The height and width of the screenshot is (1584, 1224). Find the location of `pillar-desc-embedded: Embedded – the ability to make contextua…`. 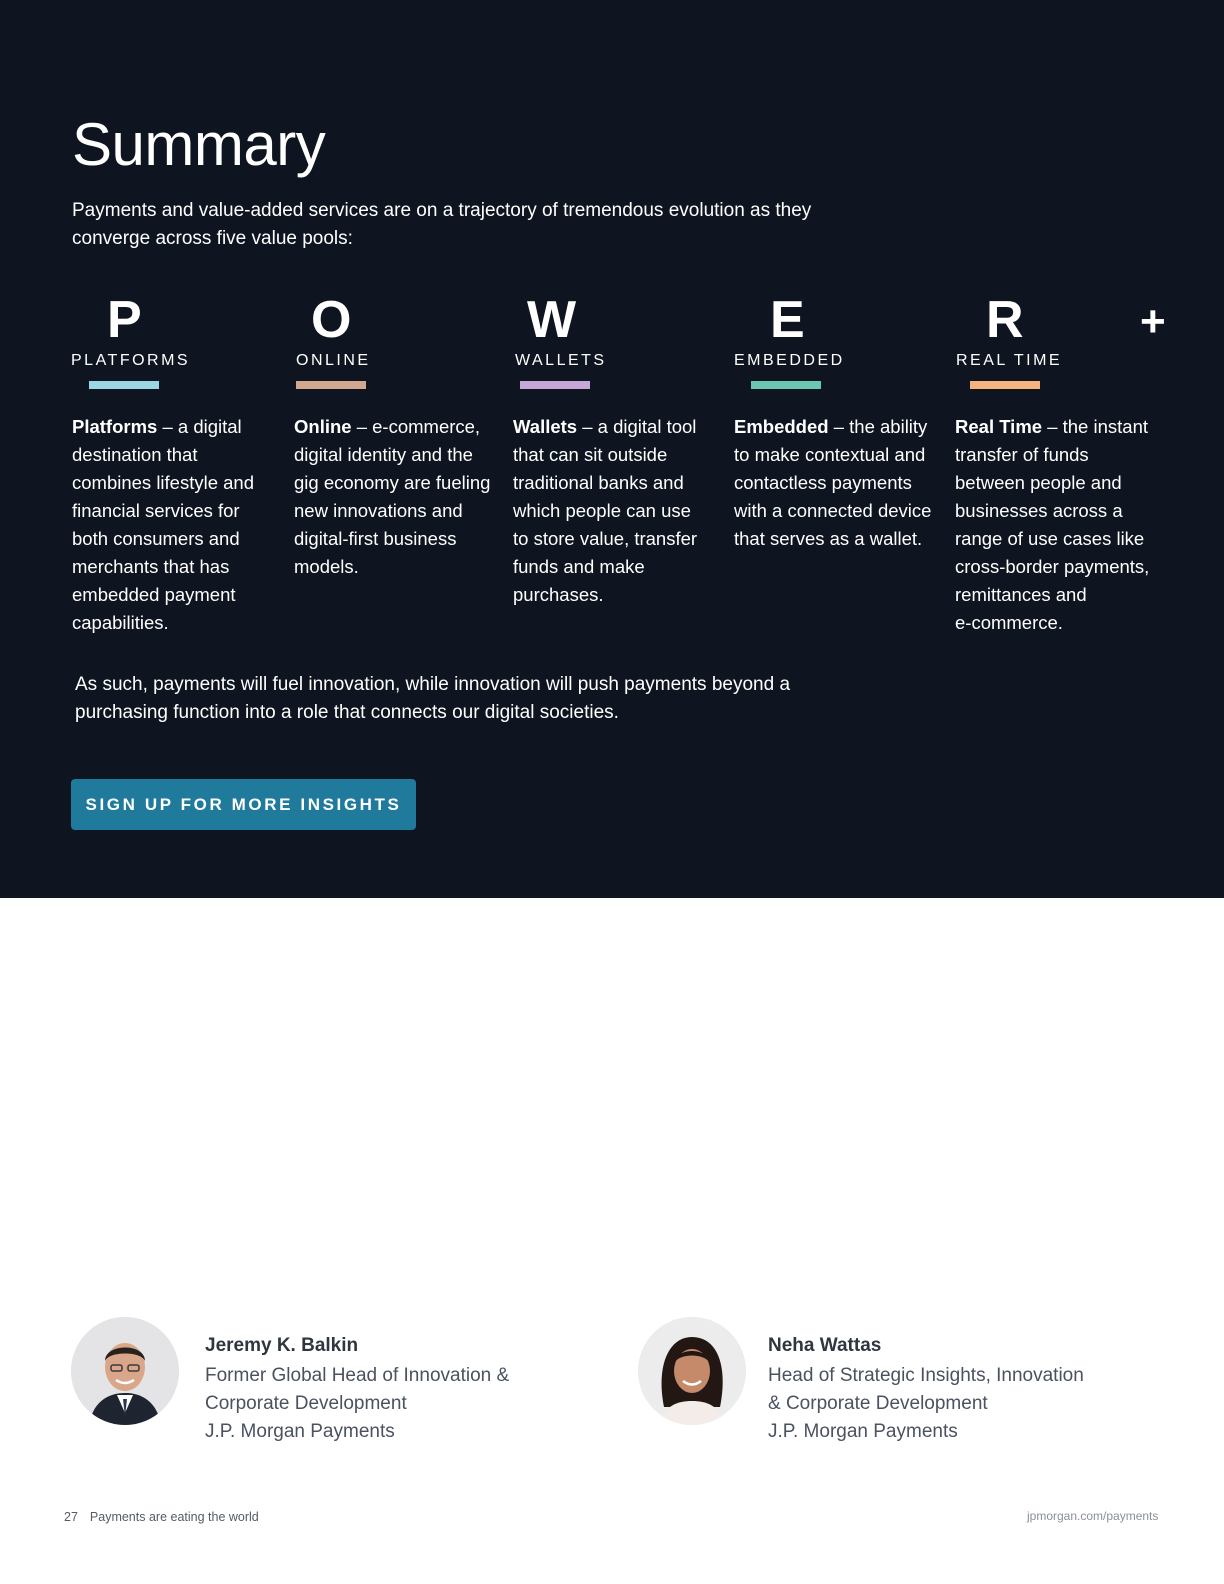

pillar-desc-embedded: Embedded – the ability to make contextua… is located at coordinates (833, 482).